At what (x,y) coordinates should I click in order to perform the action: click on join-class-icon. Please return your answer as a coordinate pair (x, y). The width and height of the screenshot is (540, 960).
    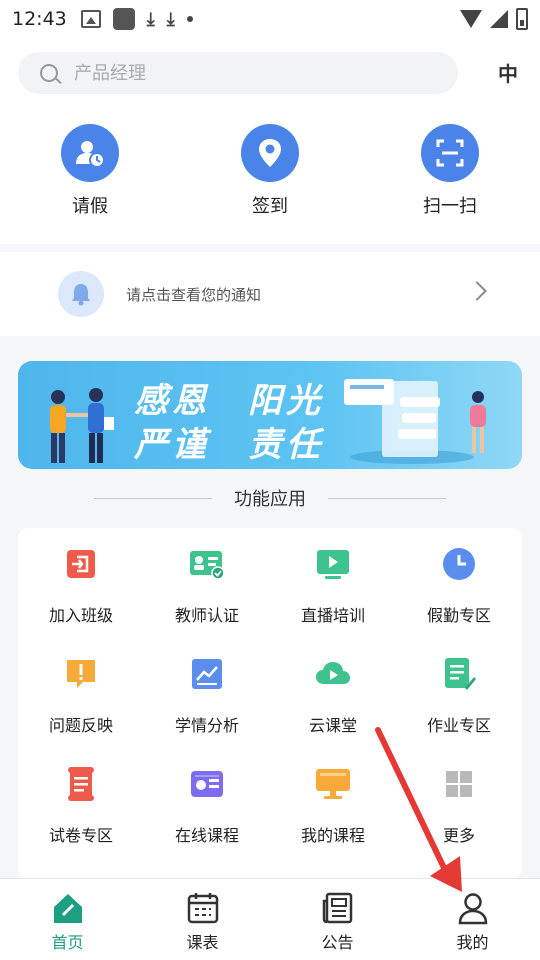
    Looking at the image, I should click on (81, 564).